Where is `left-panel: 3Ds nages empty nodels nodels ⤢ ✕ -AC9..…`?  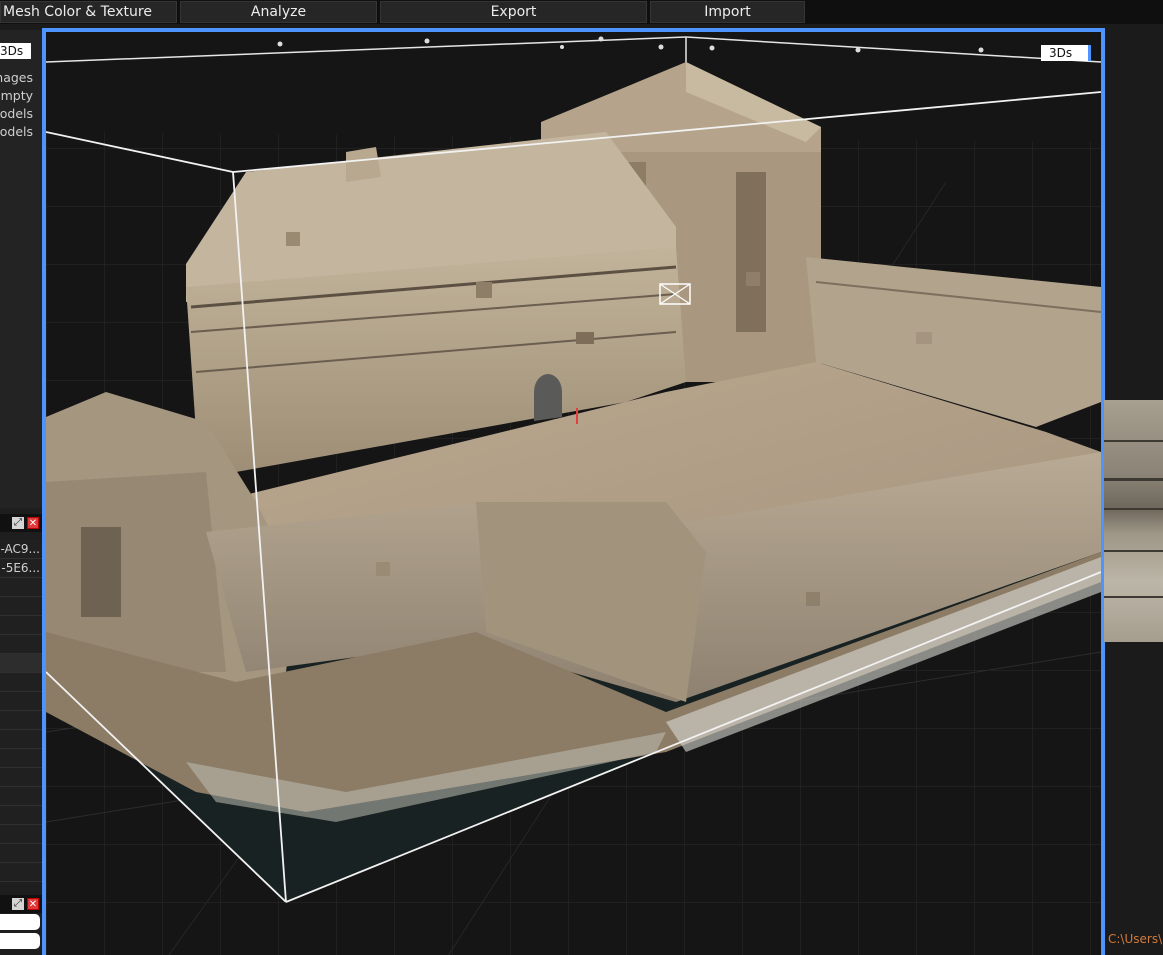
left-panel: 3Ds nages empty nodels nodels ⤢ ✕ -AC9..… is located at coordinates (21, 492).